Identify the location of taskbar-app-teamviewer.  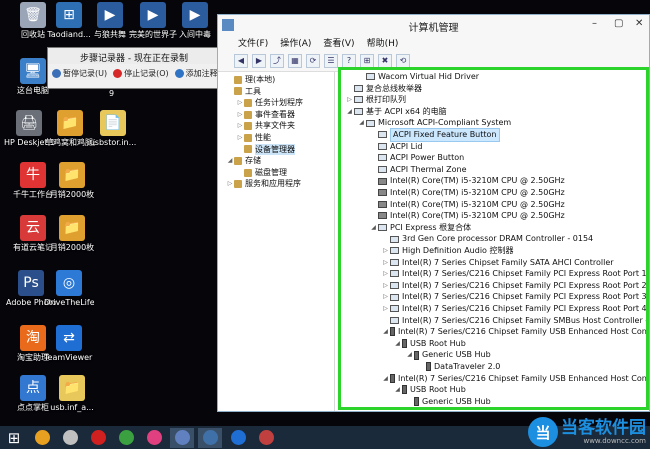
(238, 438).